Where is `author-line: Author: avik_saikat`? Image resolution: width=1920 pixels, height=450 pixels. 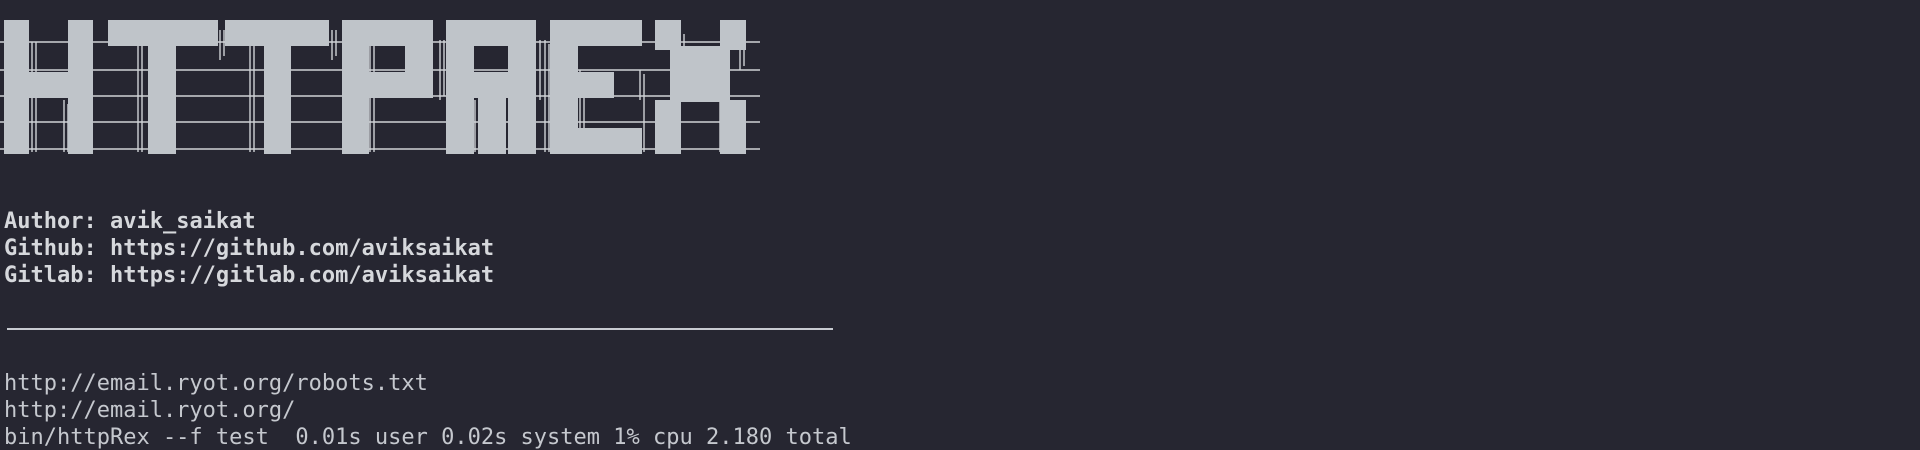
author-line: Author: avik_saikat is located at coordinates (130, 221).